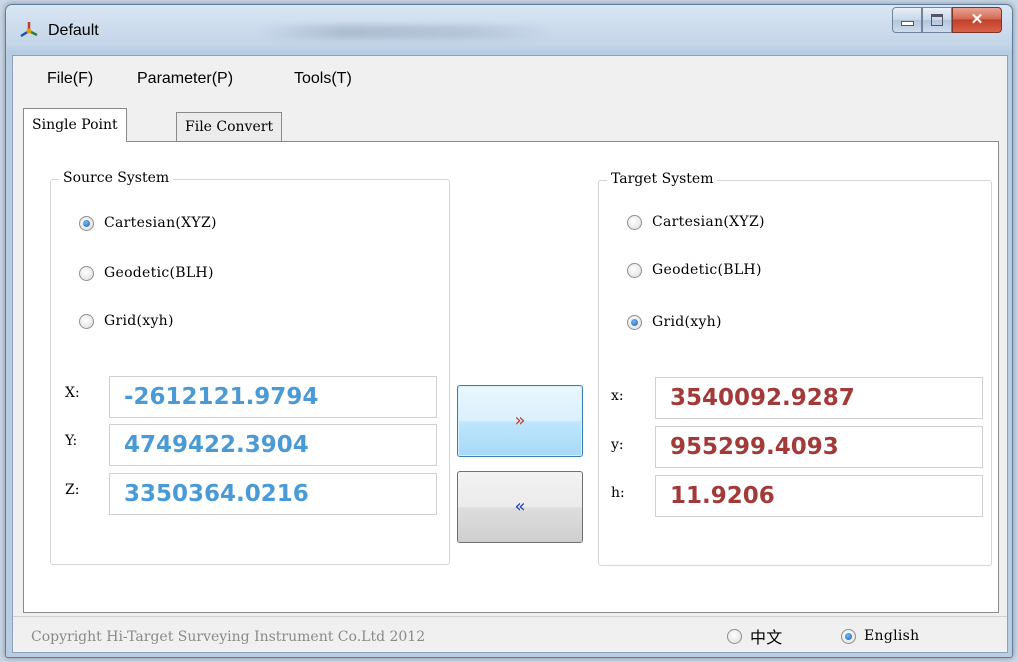 Image resolution: width=1018 pixels, height=662 pixels. What do you see at coordinates (72, 393) in the screenshot?
I see `label-x: X:` at bounding box center [72, 393].